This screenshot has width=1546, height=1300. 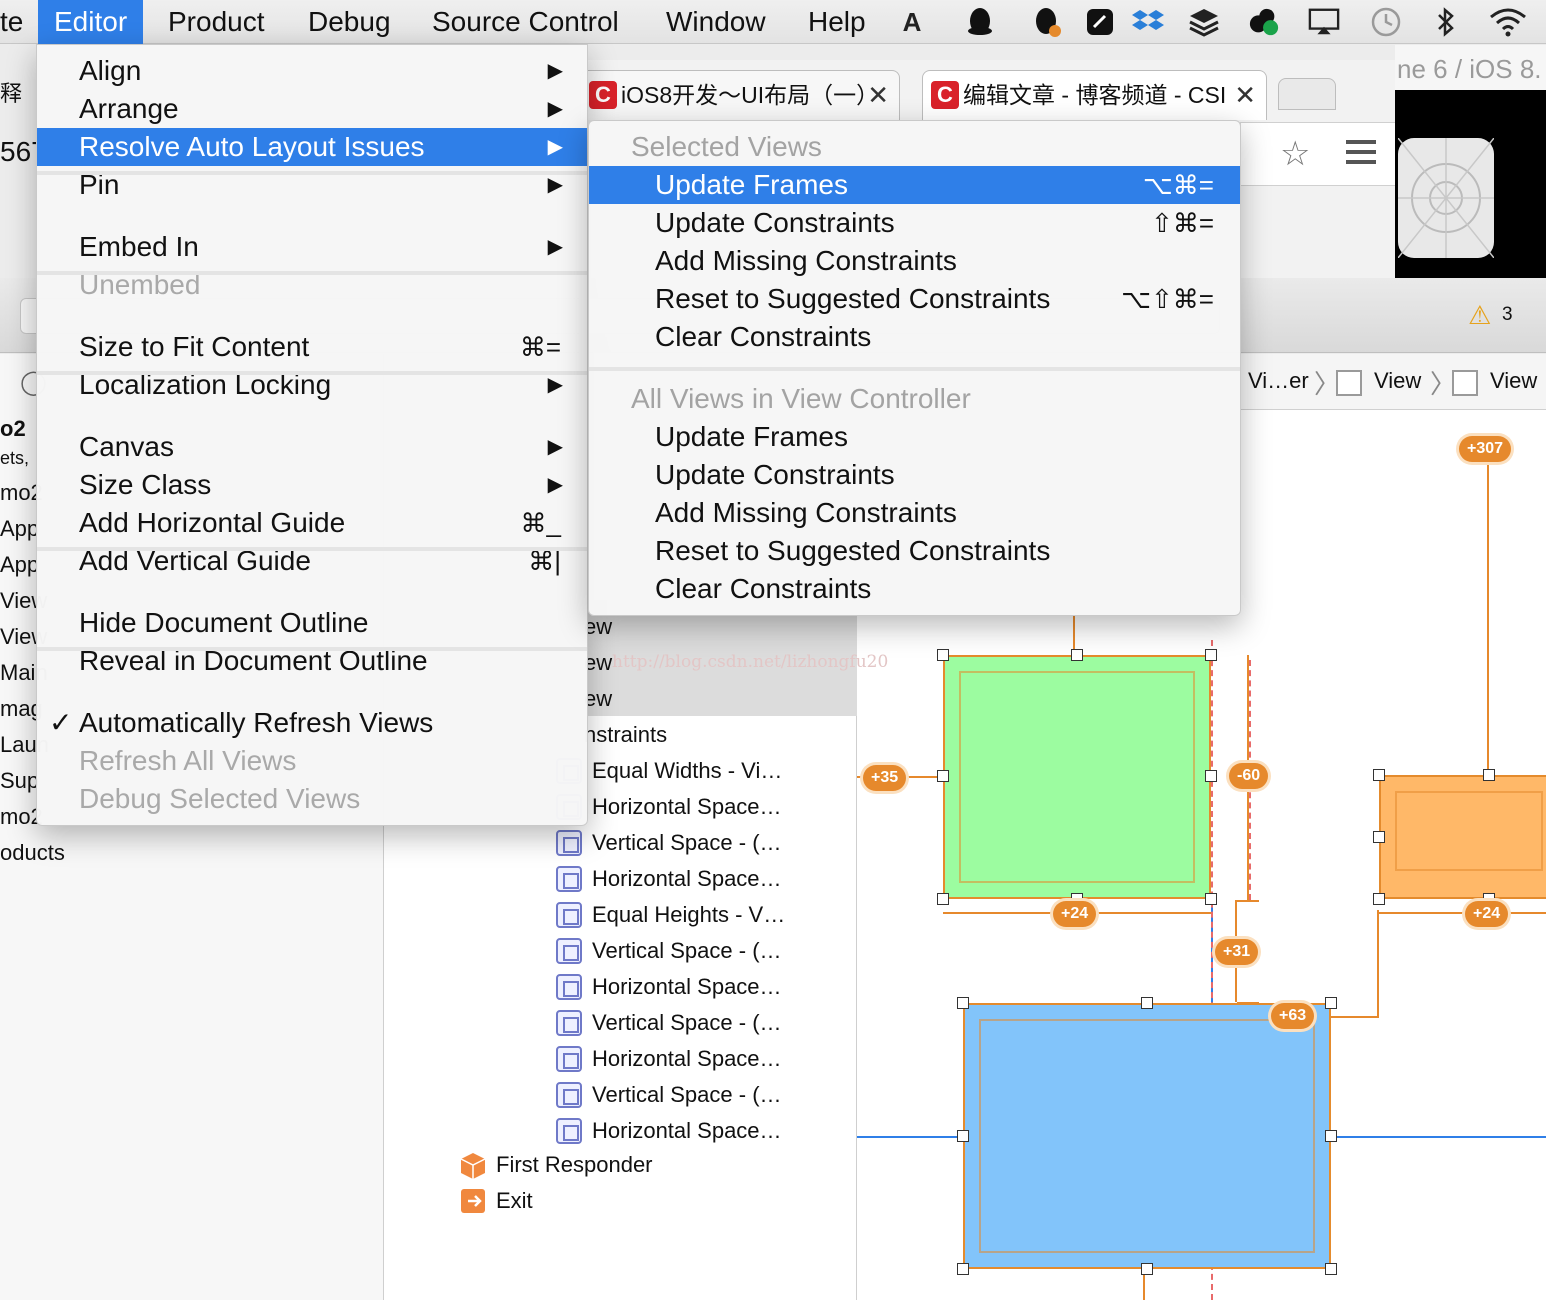 I want to click on menu-item-update-constraints: Update Constraints ⇧⌘=, so click(x=914, y=223).